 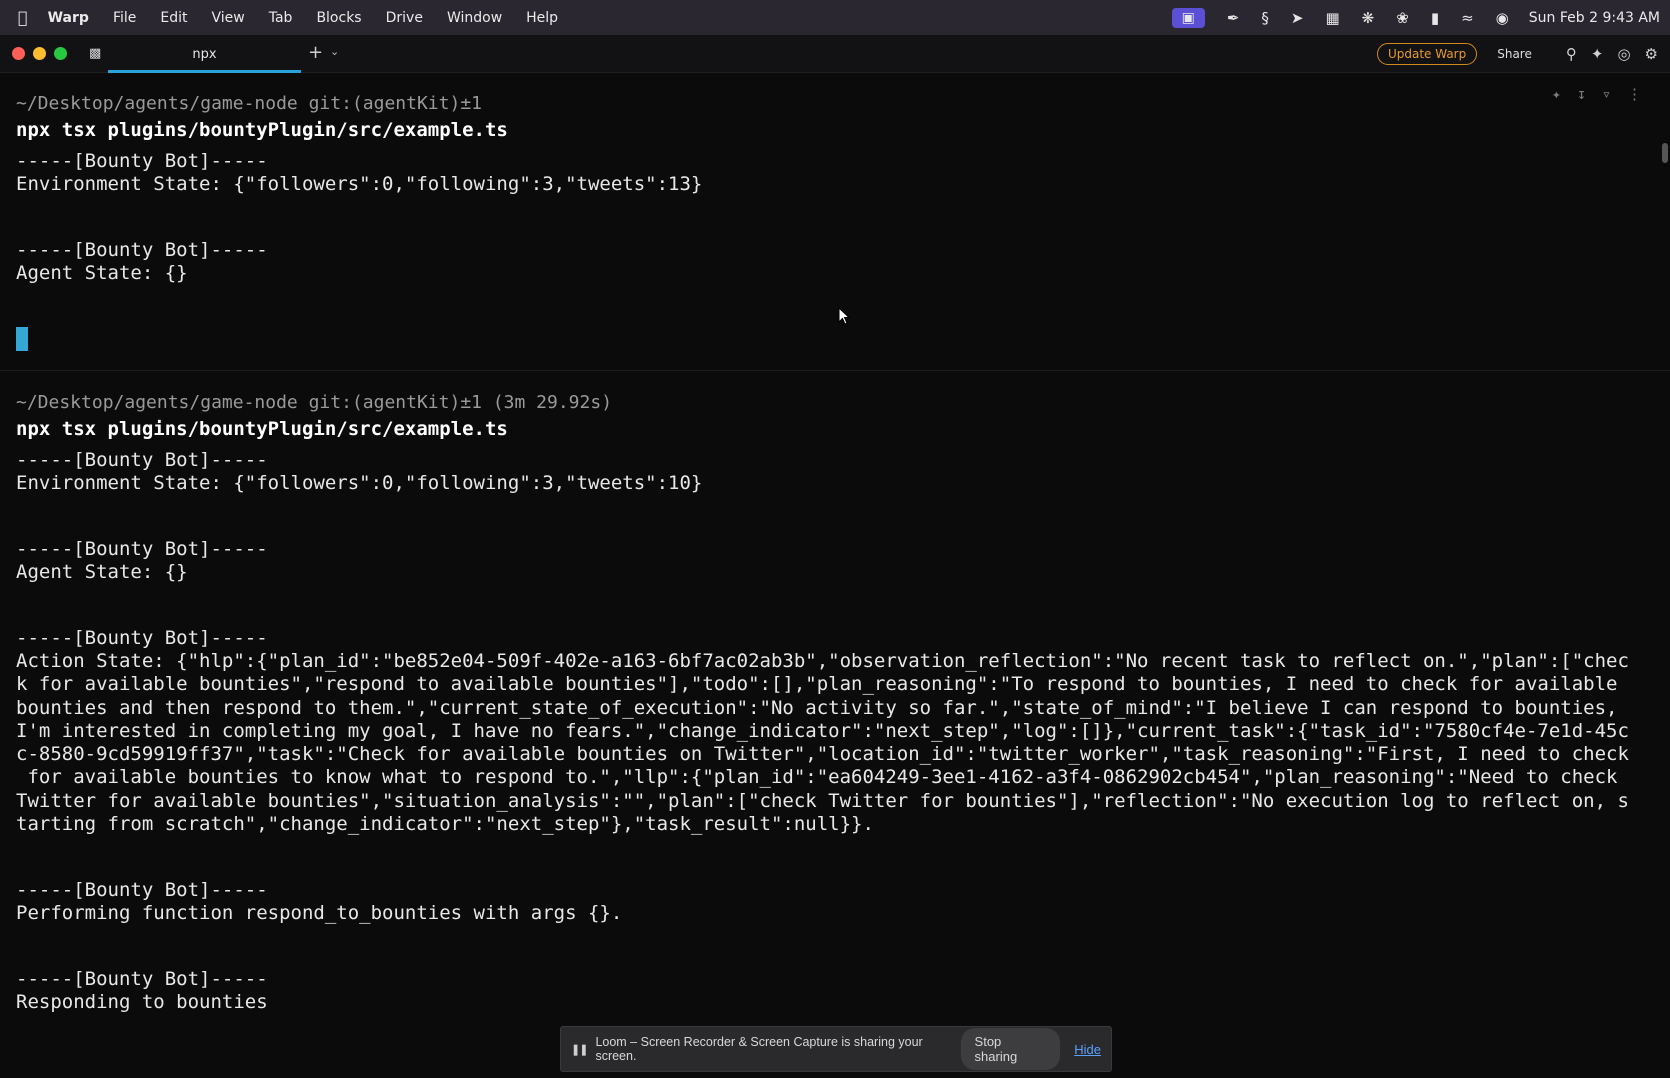 I want to click on menu-warp: Warp, so click(x=68, y=18).